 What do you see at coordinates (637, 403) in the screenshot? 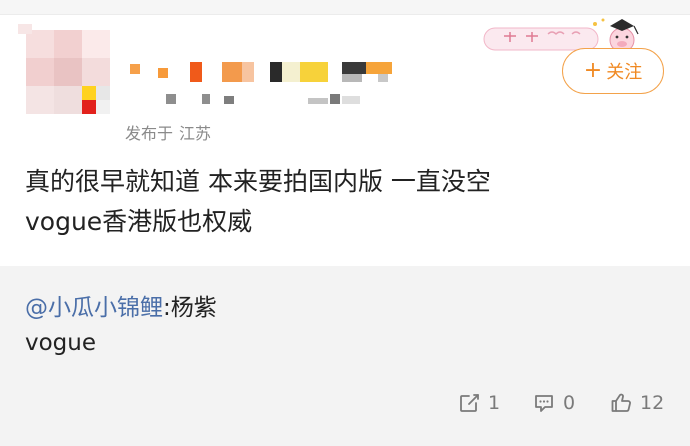
I see `like-button: 12` at bounding box center [637, 403].